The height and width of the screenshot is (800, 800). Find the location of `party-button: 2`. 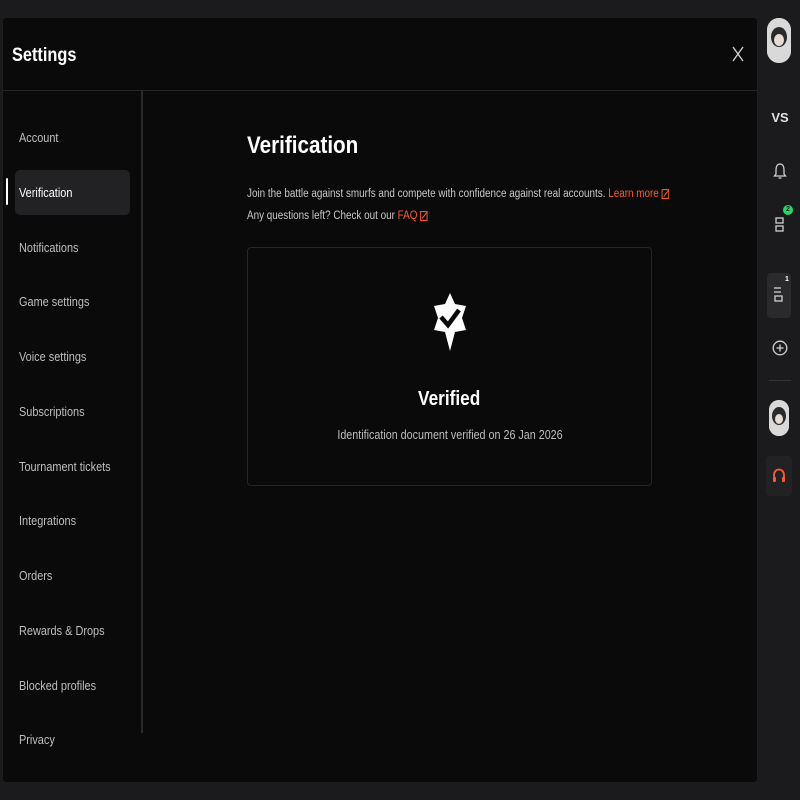

party-button: 2 is located at coordinates (780, 222).